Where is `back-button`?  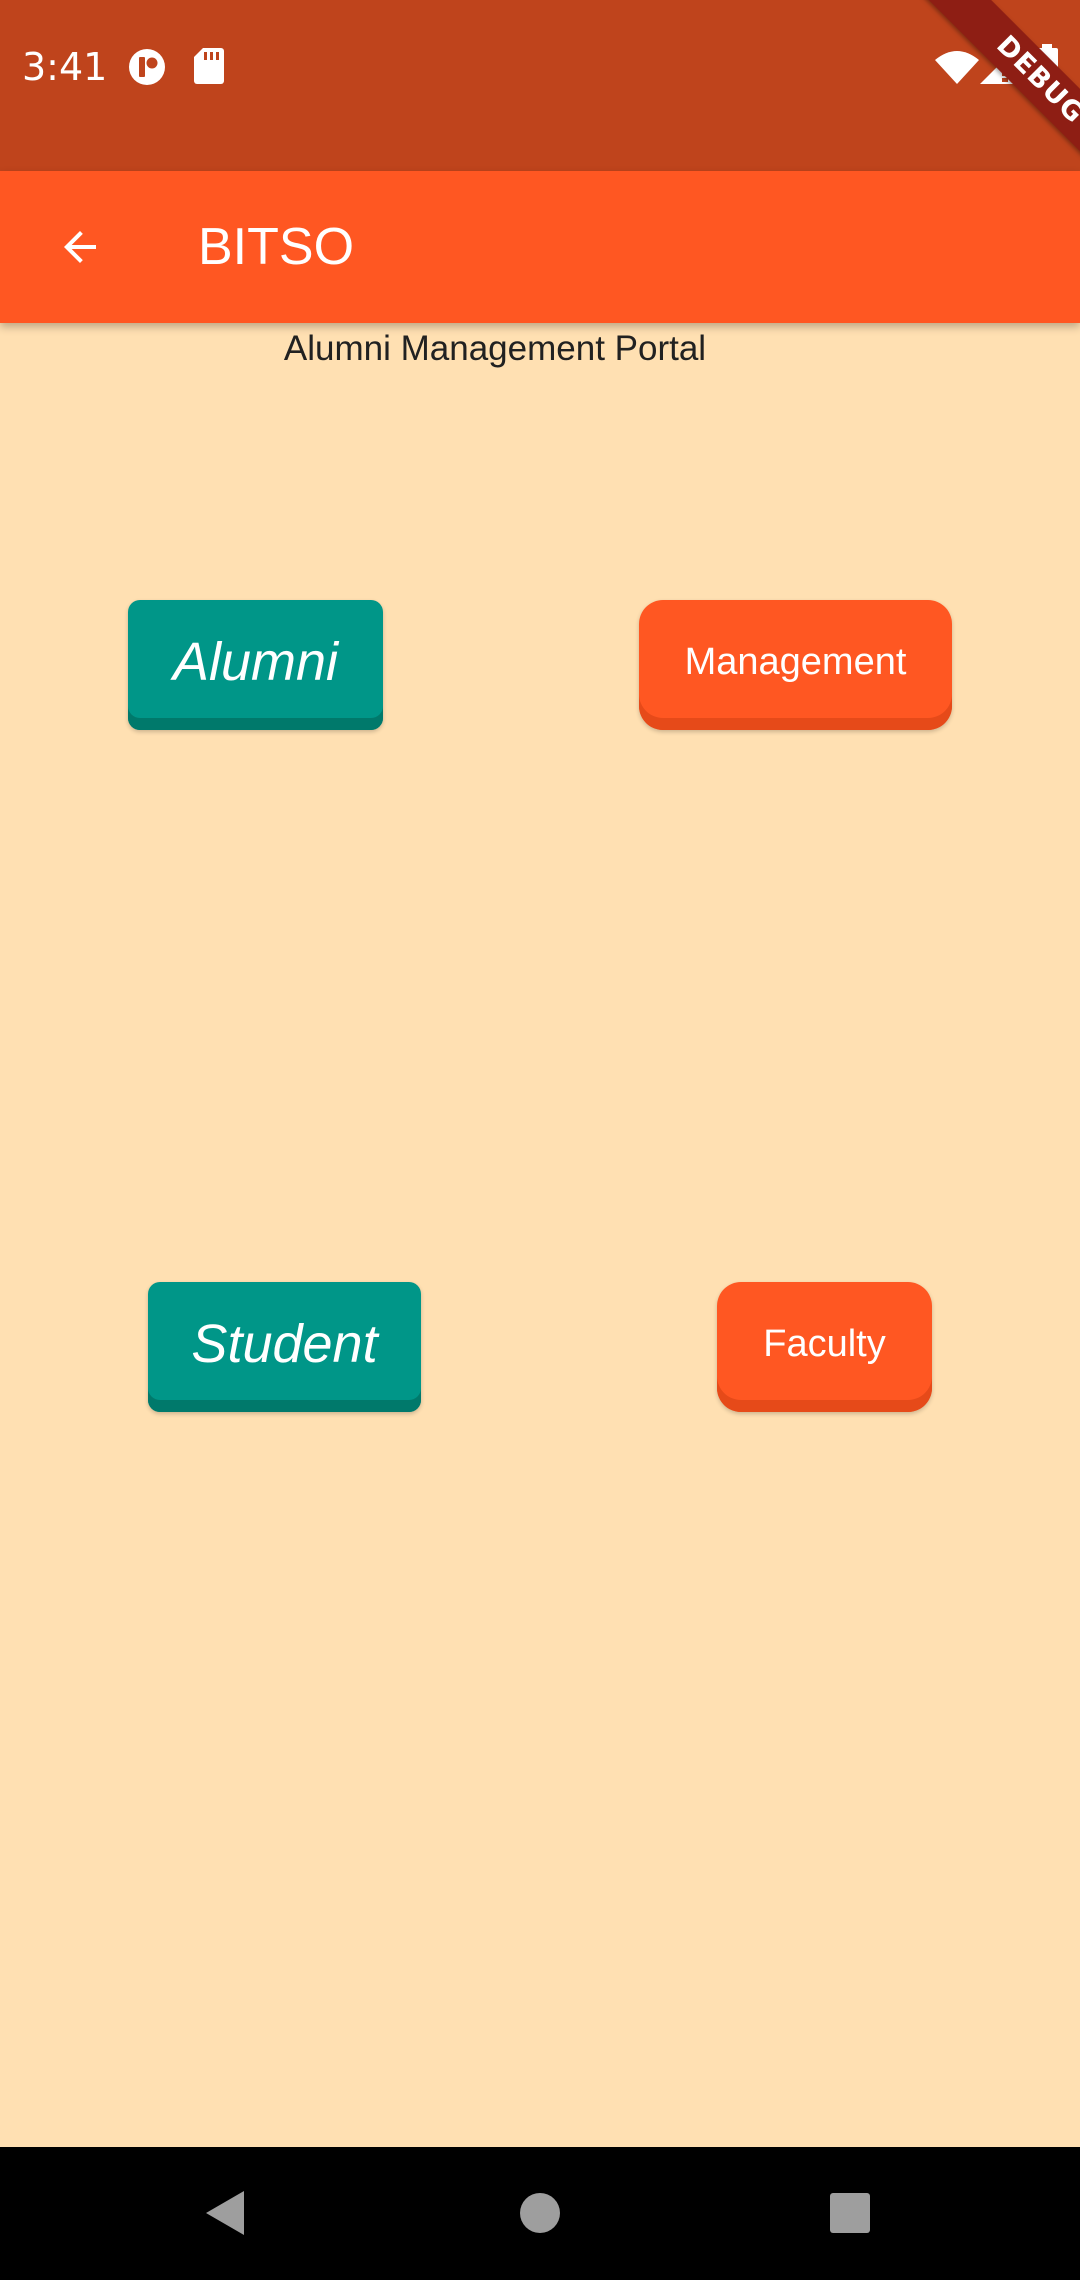
back-button is located at coordinates (80, 247).